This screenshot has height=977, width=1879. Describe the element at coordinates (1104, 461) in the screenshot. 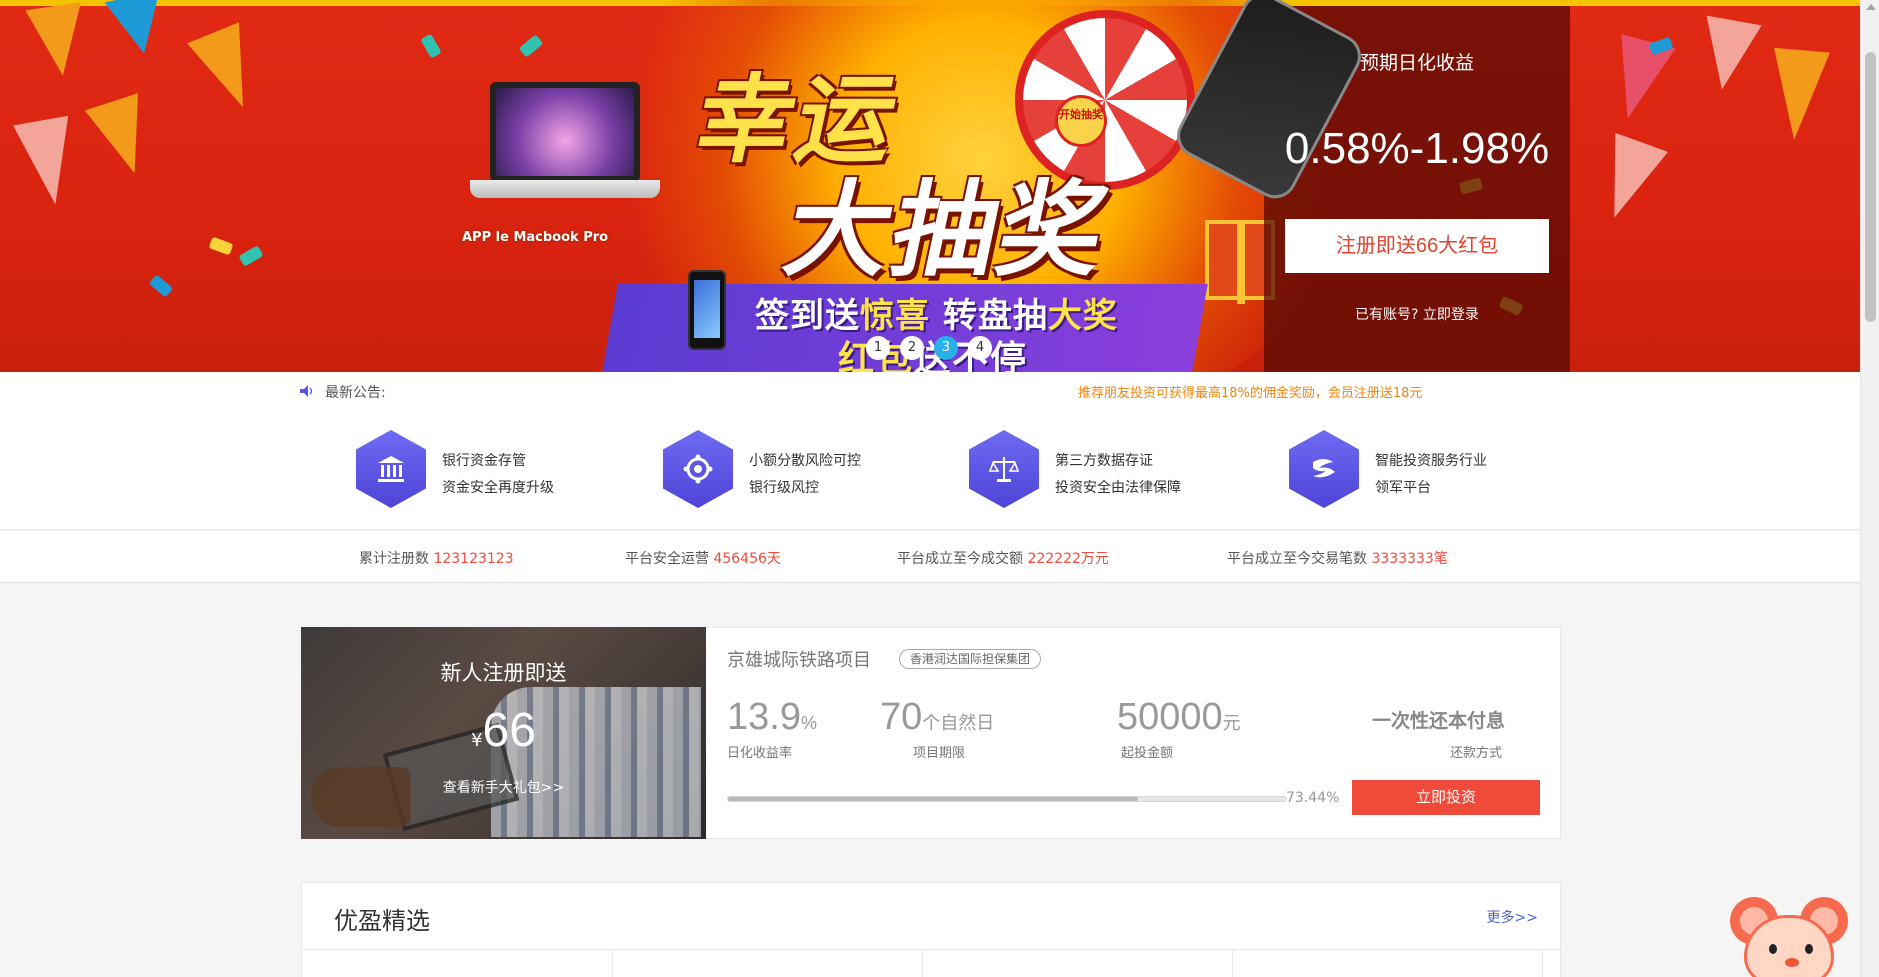

I see `feature-line1: 第三方数据存证` at that location.